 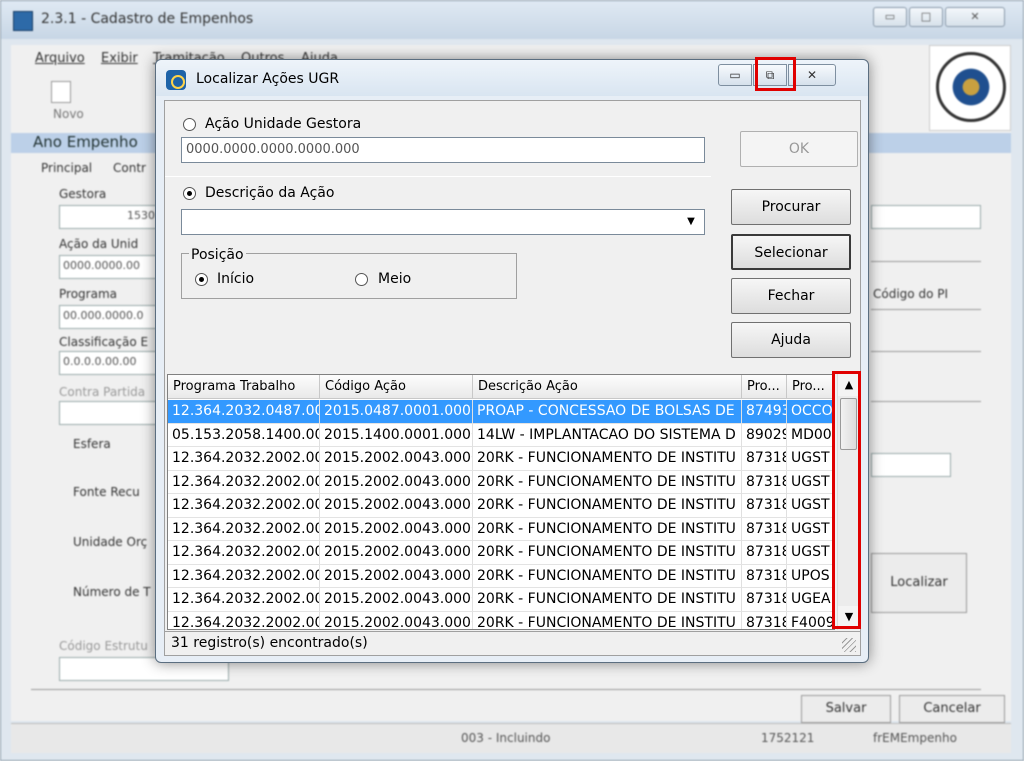 I want to click on contra-partida-field, so click(x=109, y=413).